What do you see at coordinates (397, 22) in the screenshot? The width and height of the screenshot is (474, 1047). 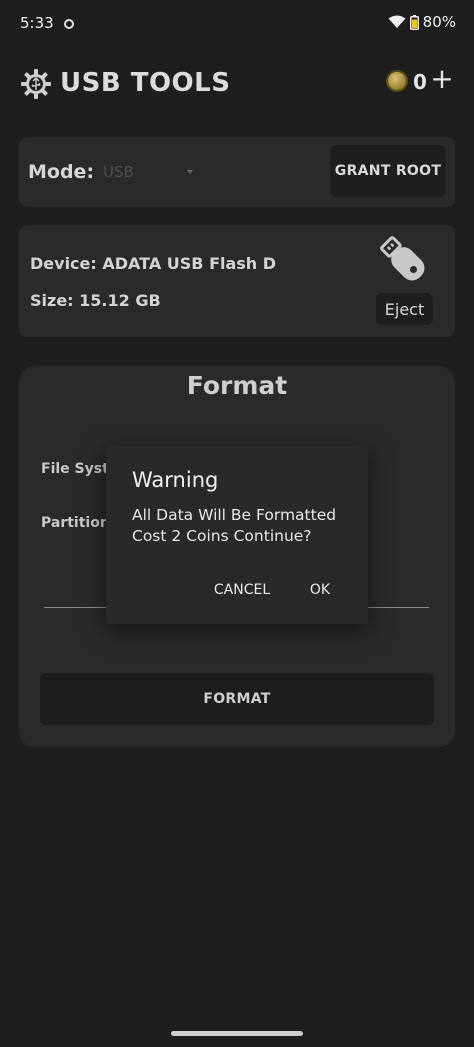 I see `wifi-icon` at bounding box center [397, 22].